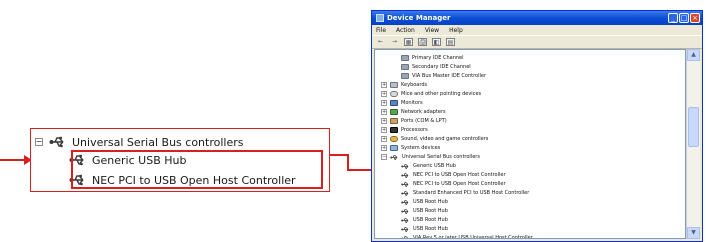  Describe the element at coordinates (441, 94) in the screenshot. I see `tree-item-label: Mice and other pointing devices` at that location.